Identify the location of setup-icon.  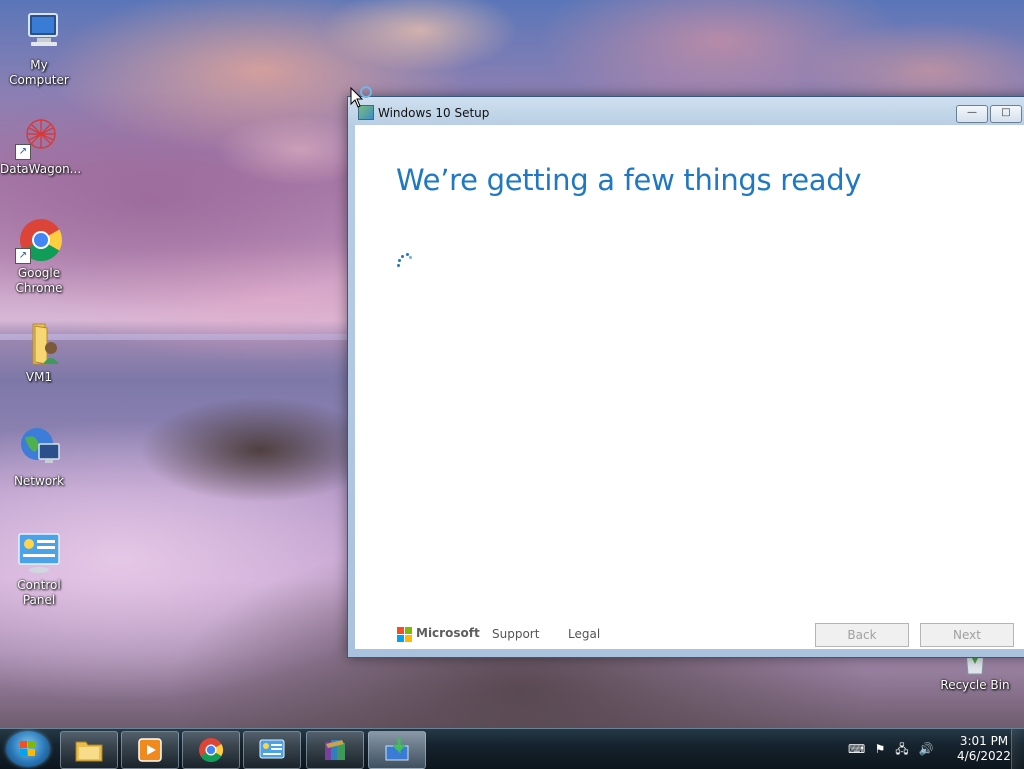
(397, 750).